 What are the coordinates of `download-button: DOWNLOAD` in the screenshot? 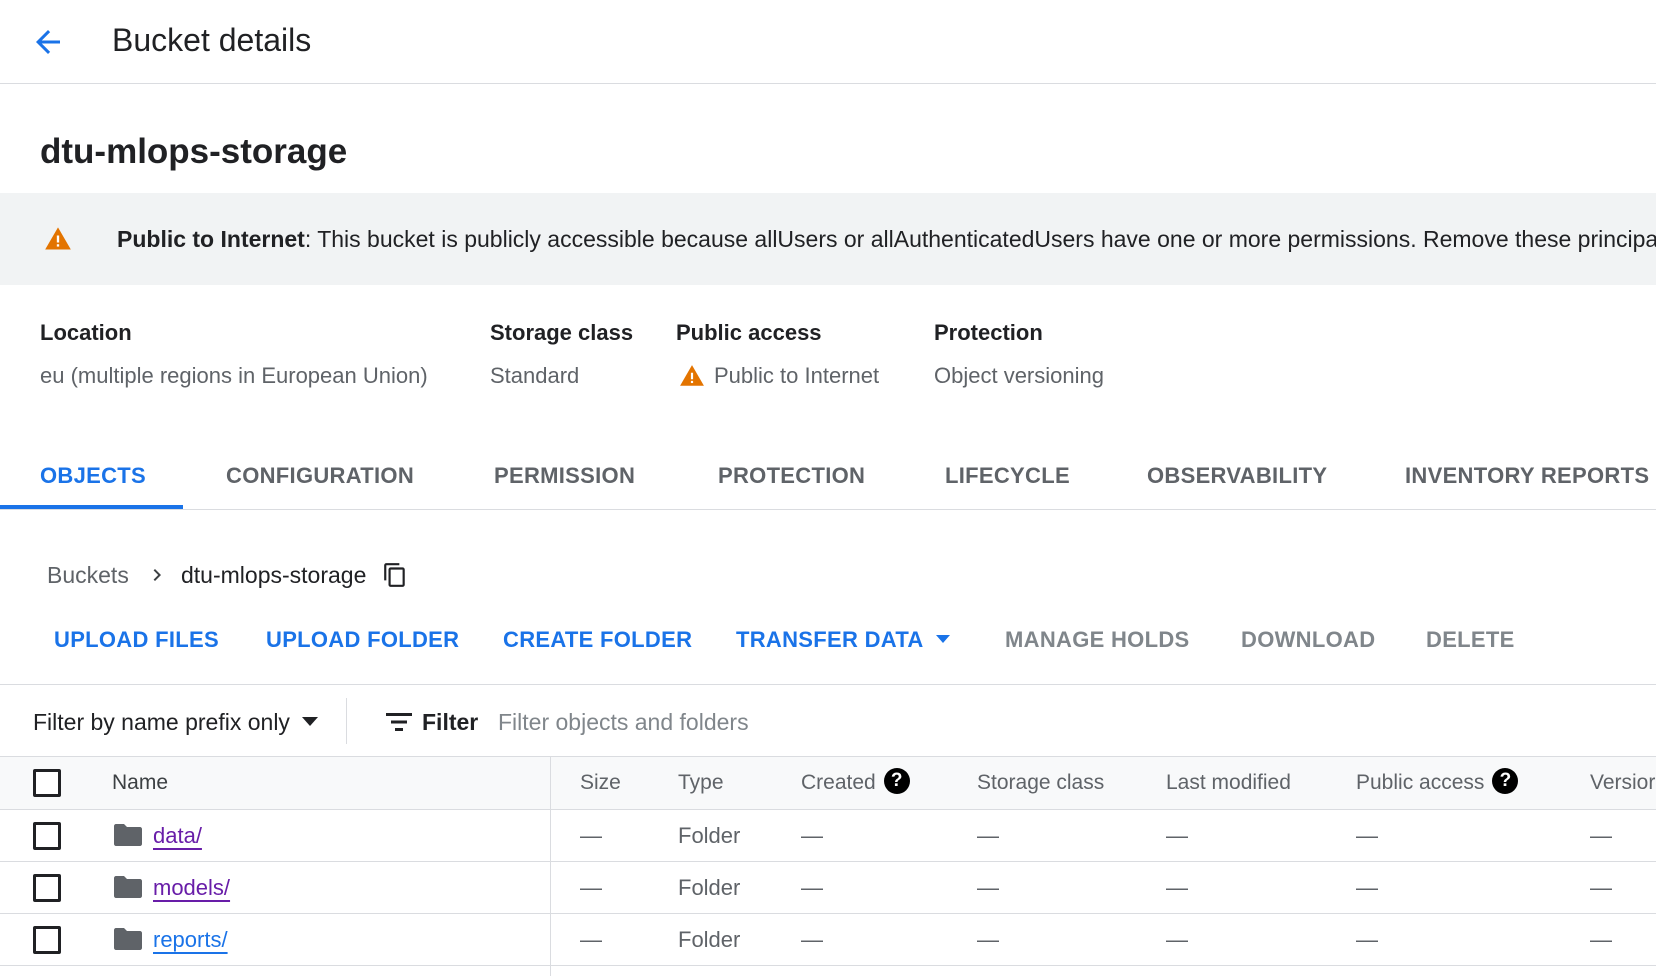 It's located at (1308, 640).